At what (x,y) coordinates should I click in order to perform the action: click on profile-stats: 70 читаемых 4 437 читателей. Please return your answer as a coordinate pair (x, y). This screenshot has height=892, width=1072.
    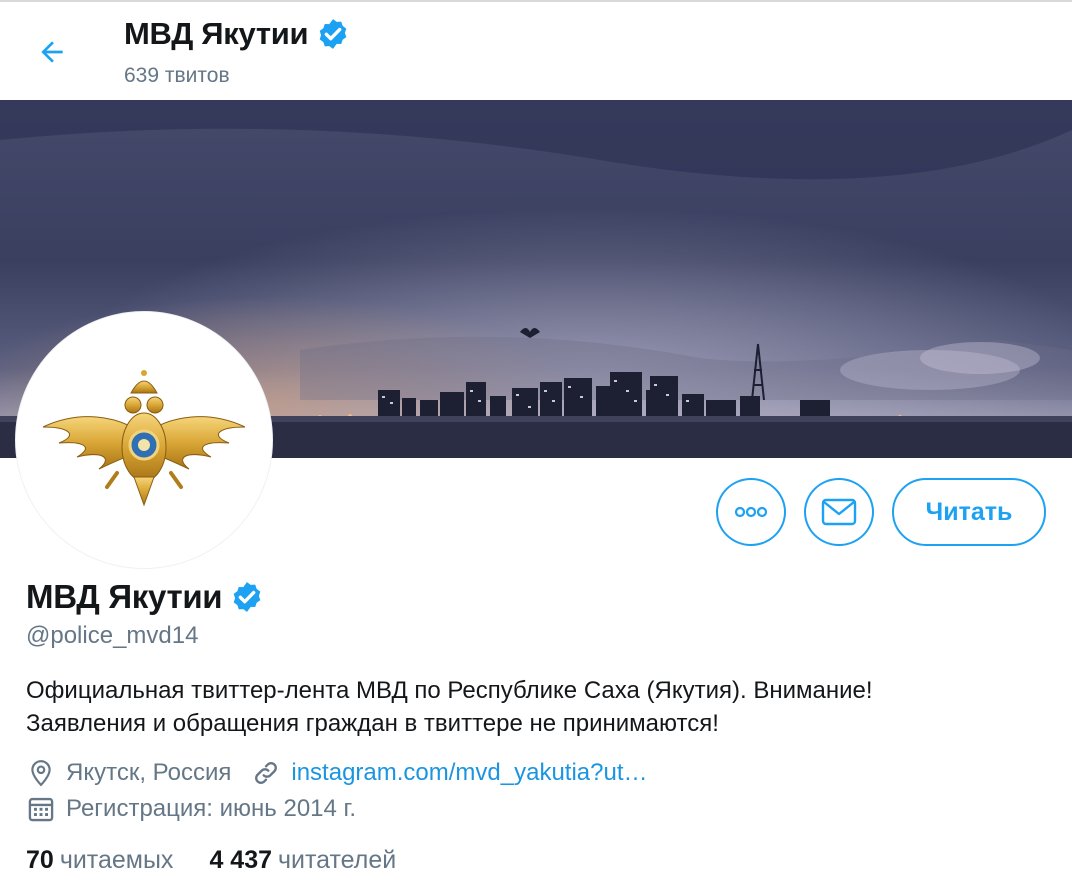
    Looking at the image, I should click on (211, 860).